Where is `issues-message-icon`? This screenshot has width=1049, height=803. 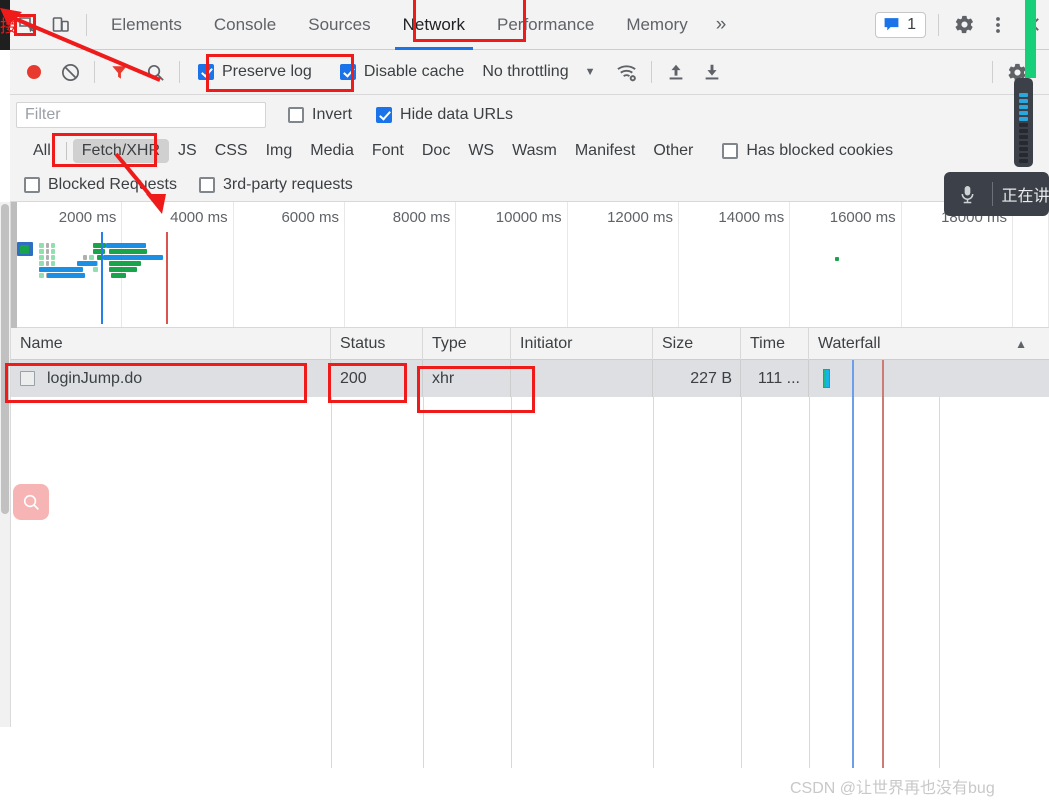 issues-message-icon is located at coordinates (891, 24).